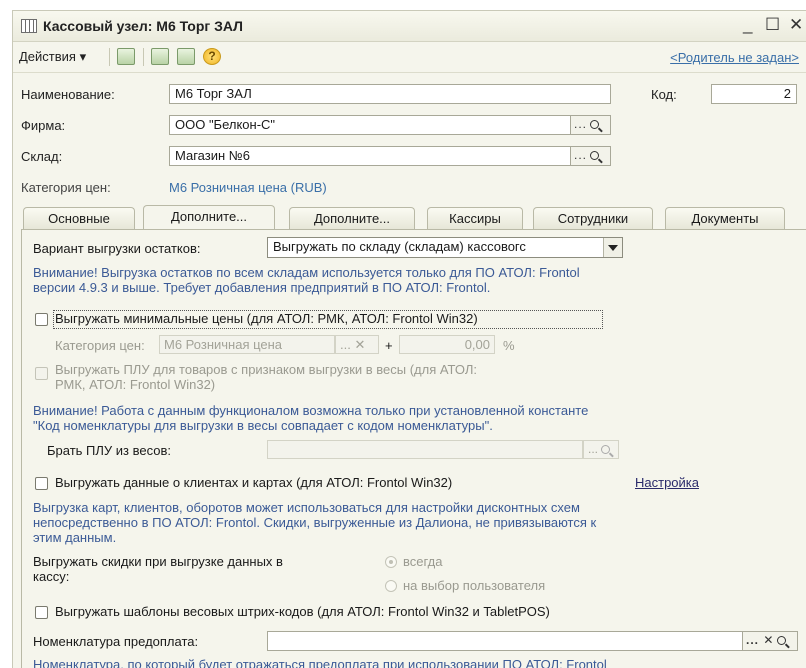  I want to click on discount-user-choice-label: на выбор пользователя, so click(474, 585).